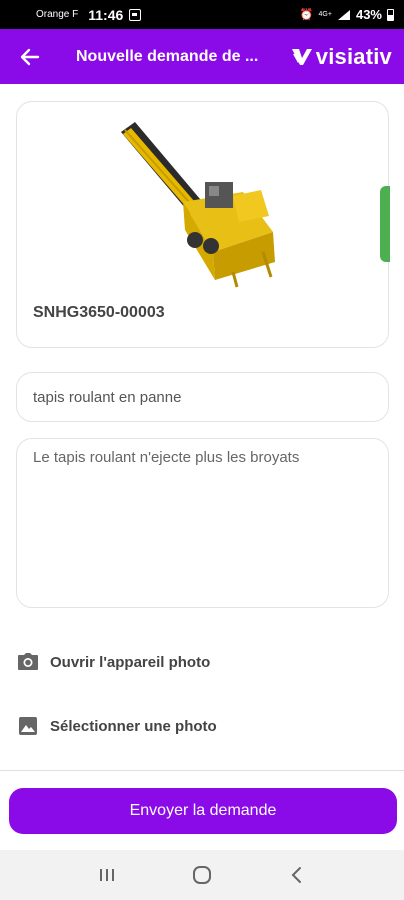  Describe the element at coordinates (28, 726) in the screenshot. I see `image-icon` at that location.